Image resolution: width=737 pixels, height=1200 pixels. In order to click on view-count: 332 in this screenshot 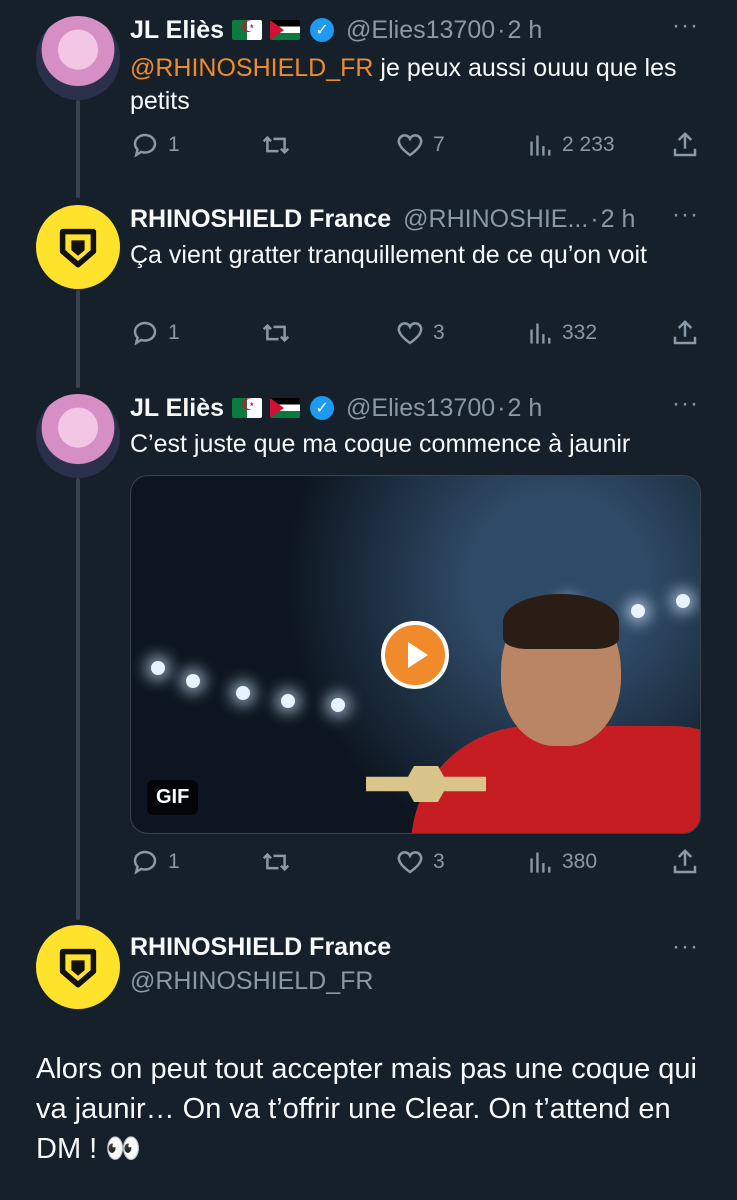, I will do `click(580, 332)`.